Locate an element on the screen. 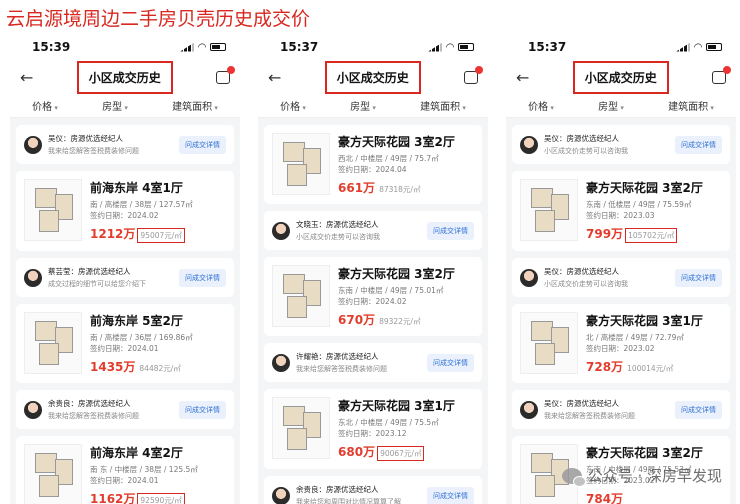  agent-name: 余贵良：房源优选经纪人 is located at coordinates (89, 403).